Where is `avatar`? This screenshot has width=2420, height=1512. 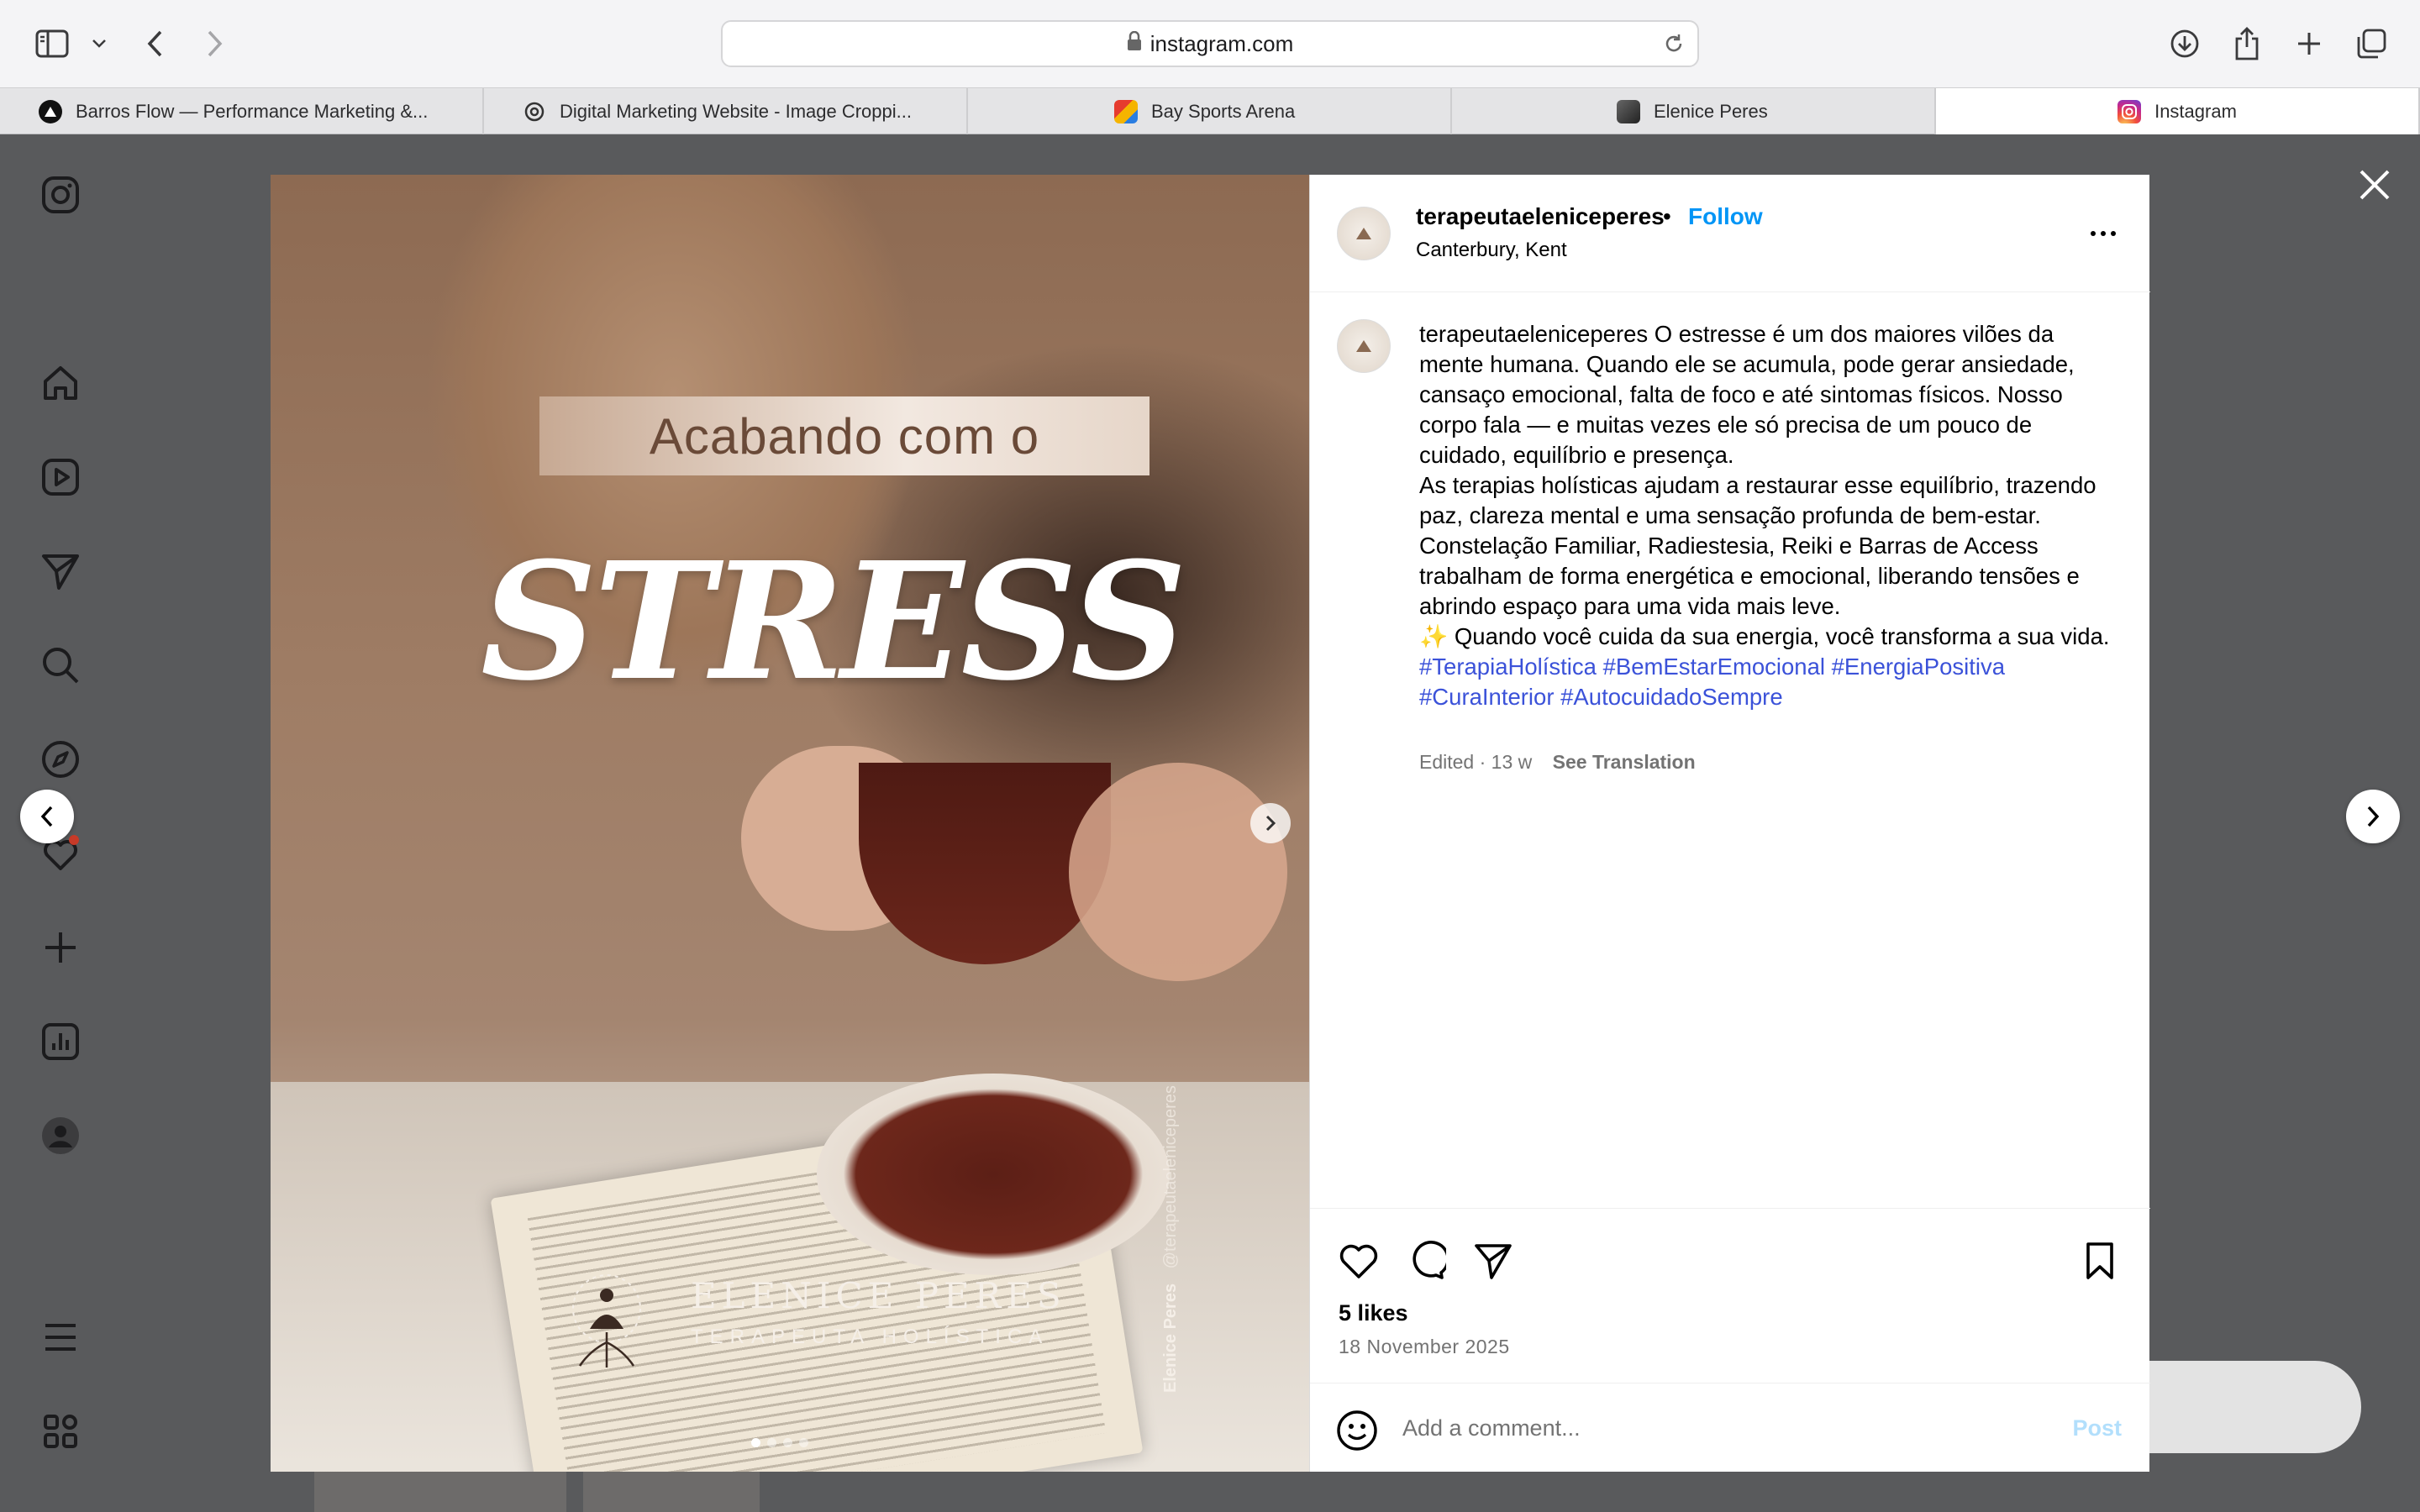
avatar is located at coordinates (1364, 233).